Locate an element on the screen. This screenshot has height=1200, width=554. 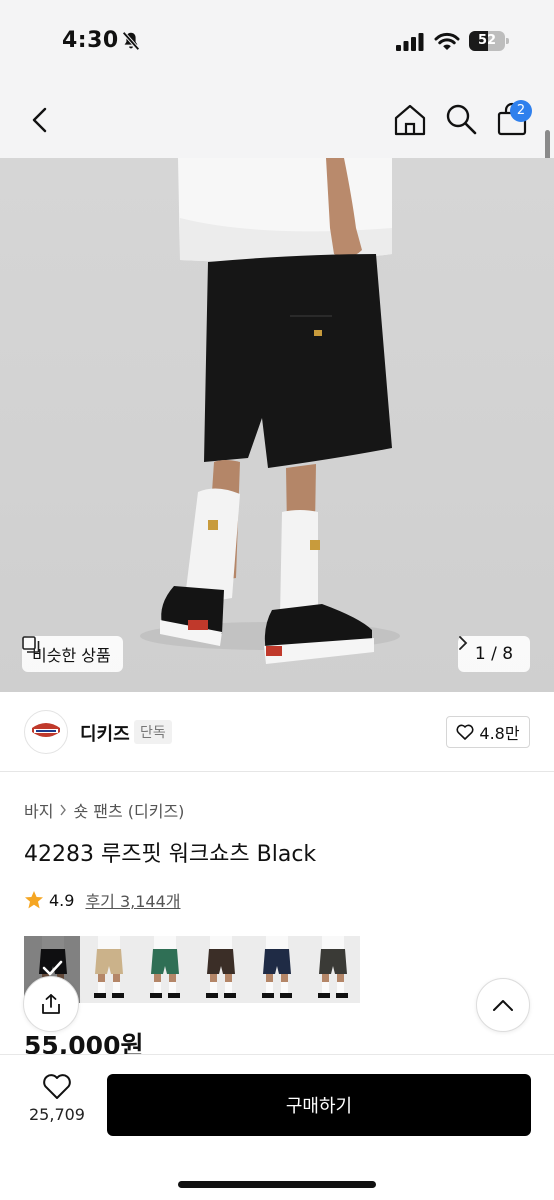
home-indicator is located at coordinates (277, 1184).